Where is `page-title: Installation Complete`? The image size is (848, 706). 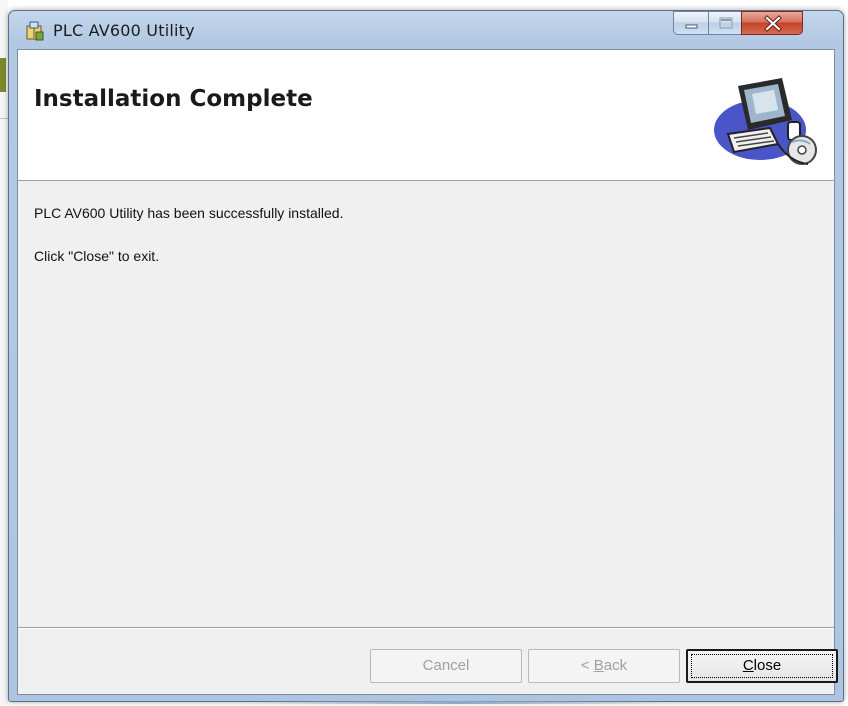 page-title: Installation Complete is located at coordinates (173, 99).